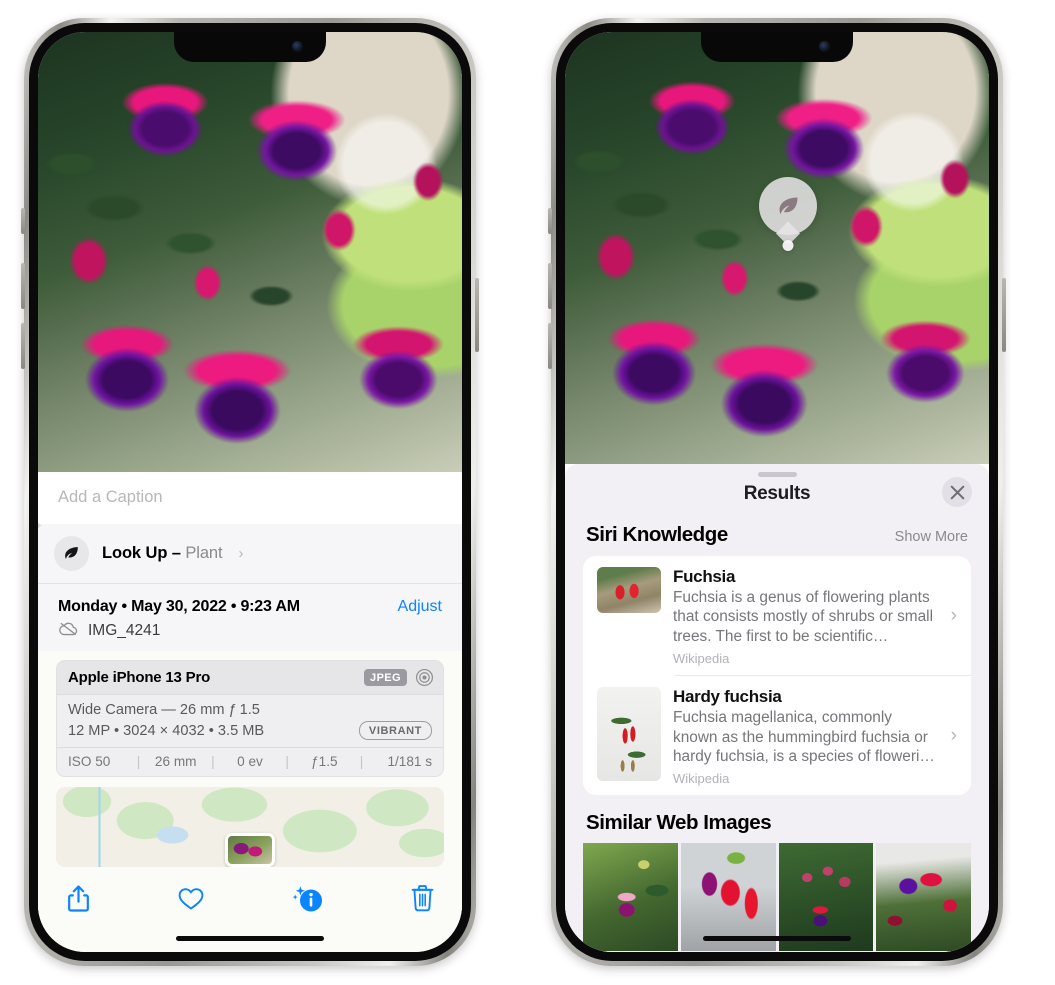 This screenshot has height=985, width=1055. I want to click on close-button, so click(957, 492).